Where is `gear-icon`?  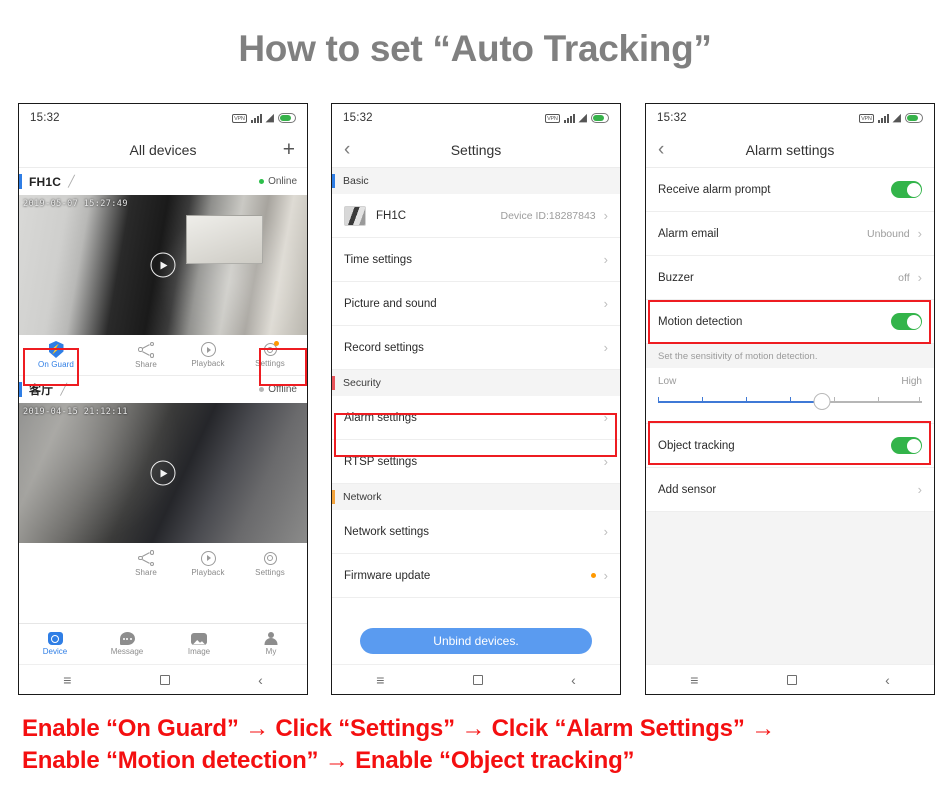 gear-icon is located at coordinates (271, 349).